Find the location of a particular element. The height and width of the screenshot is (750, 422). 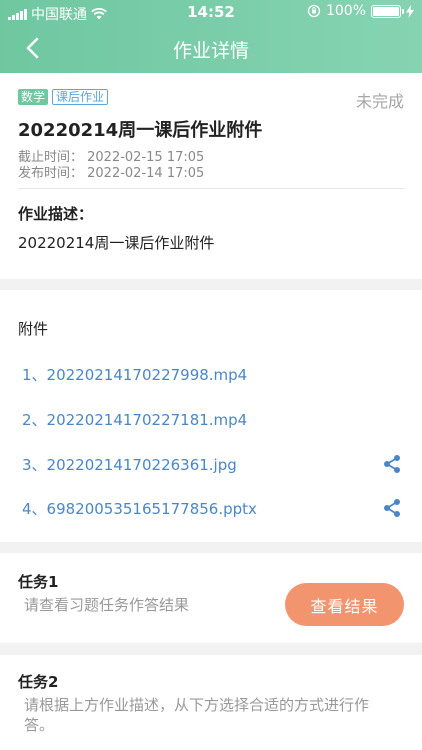

task-1-title: 任务1 is located at coordinates (38, 582).